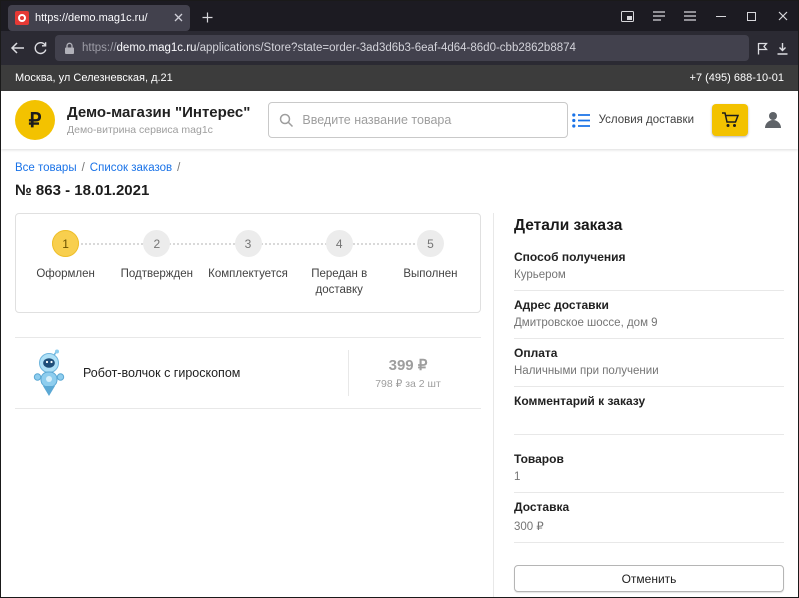 The height and width of the screenshot is (598, 799). Describe the element at coordinates (248, 243) in the screenshot. I see `step-3-circle: 3` at that location.